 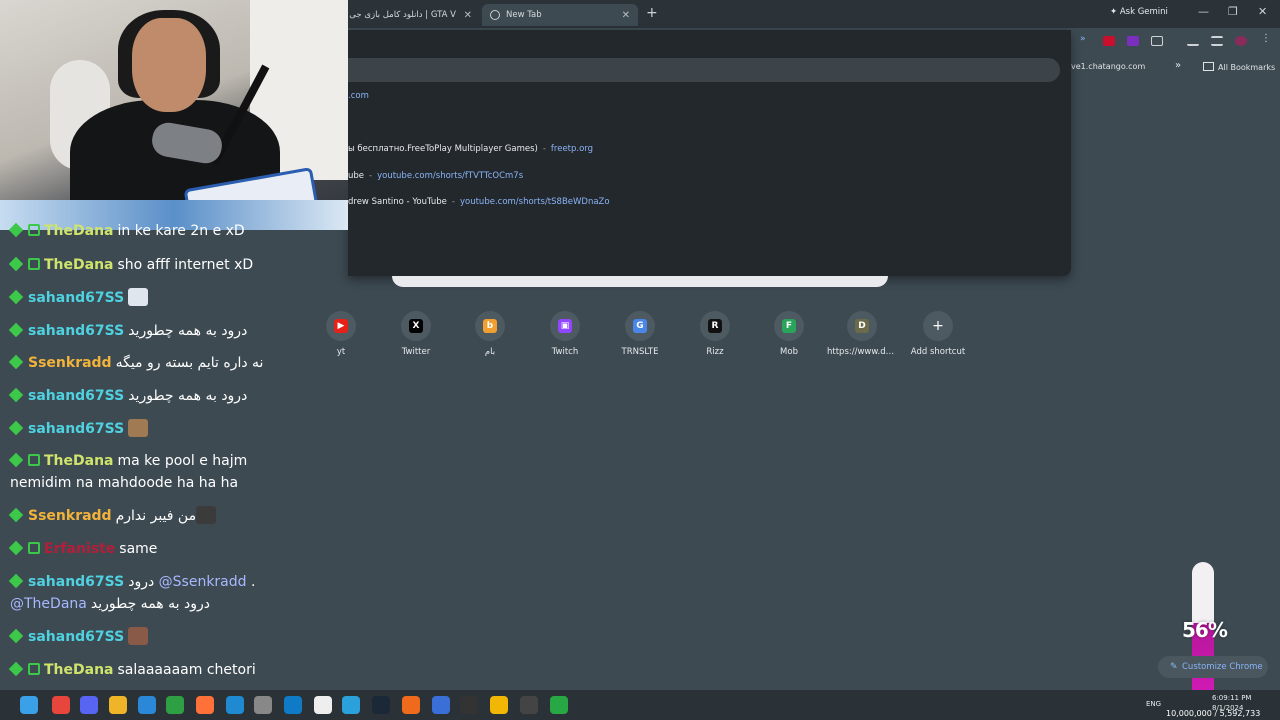 I want to click on letter-d-icon: D, so click(x=862, y=326).